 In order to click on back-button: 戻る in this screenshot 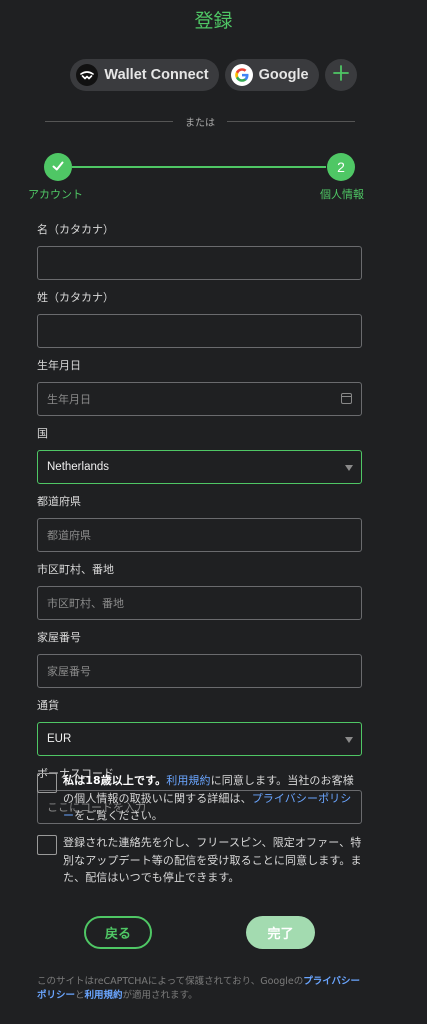, I will do `click(118, 932)`.